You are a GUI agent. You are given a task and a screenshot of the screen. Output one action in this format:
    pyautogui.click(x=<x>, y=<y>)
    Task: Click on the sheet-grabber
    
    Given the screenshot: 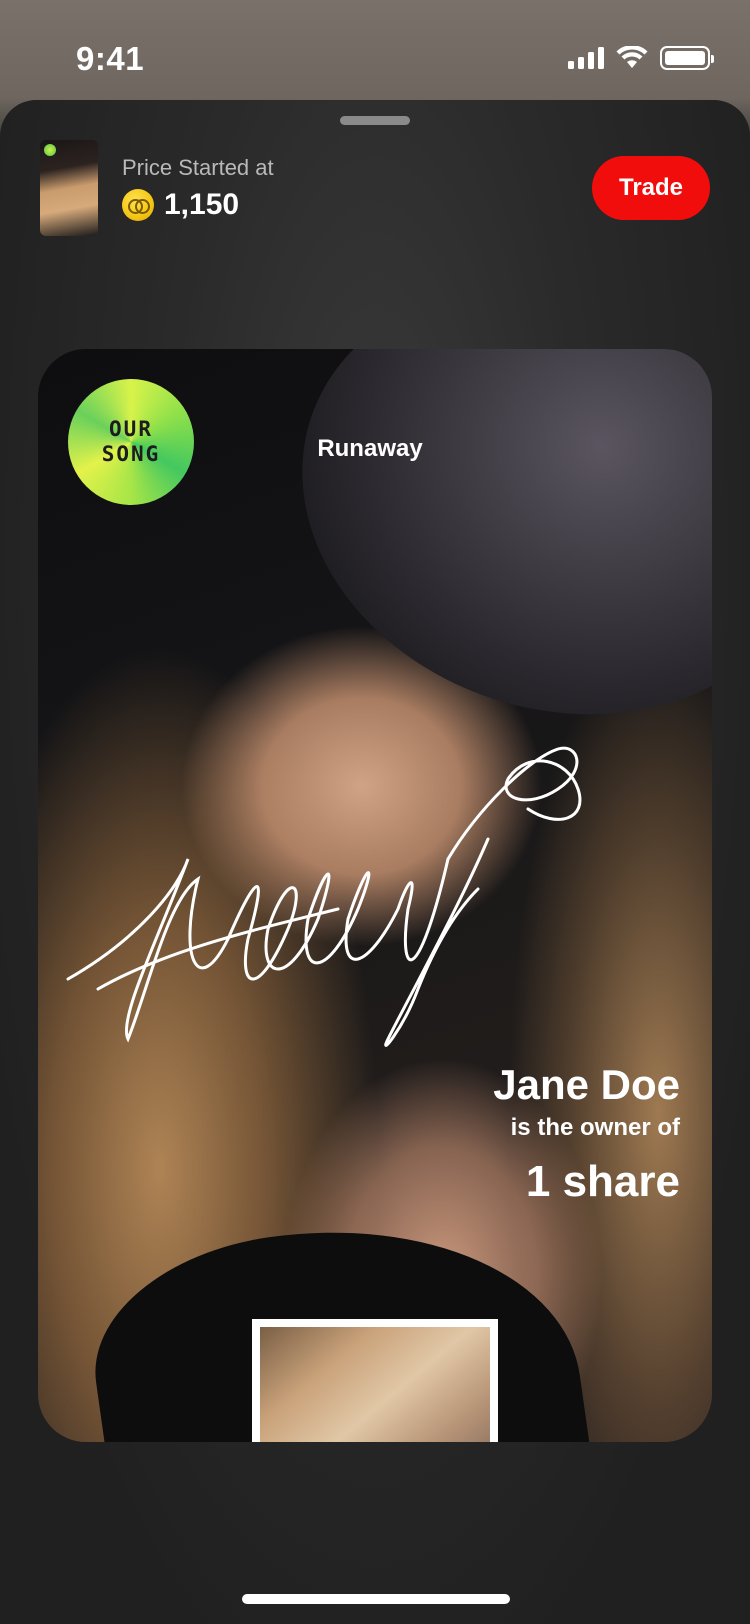 What is the action you would take?
    pyautogui.click(x=375, y=120)
    